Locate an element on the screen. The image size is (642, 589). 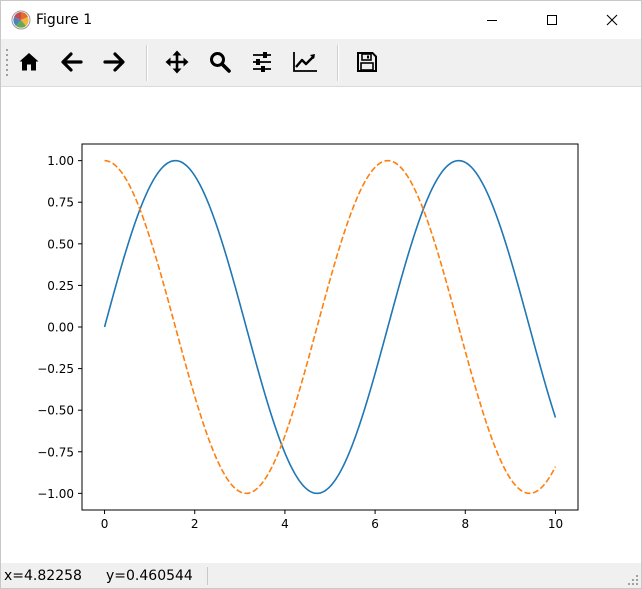
save-button is located at coordinates (367, 62).